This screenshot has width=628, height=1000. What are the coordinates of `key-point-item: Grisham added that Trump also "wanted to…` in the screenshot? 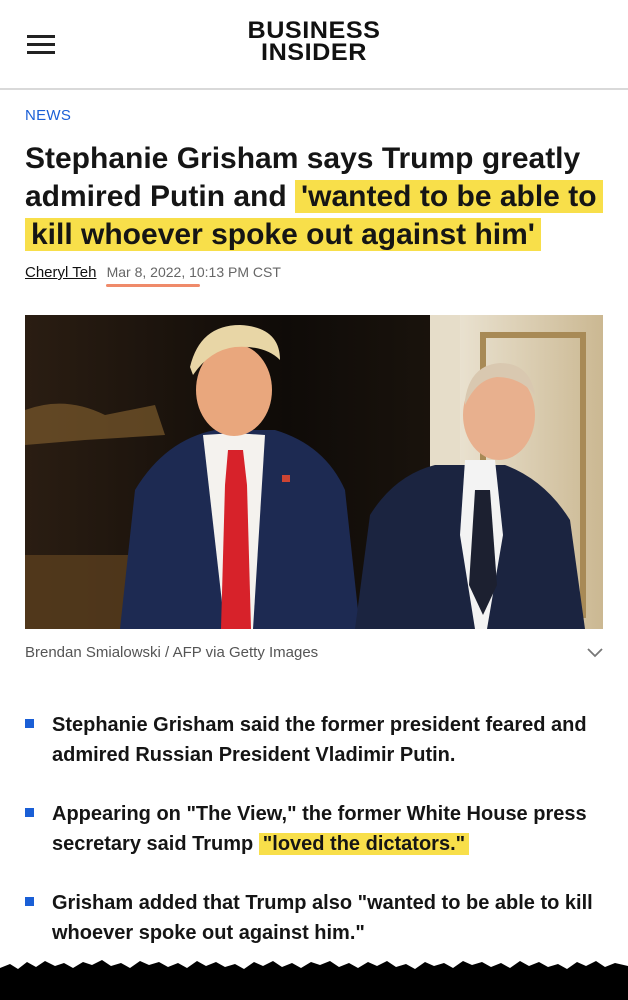 It's located at (315, 918).